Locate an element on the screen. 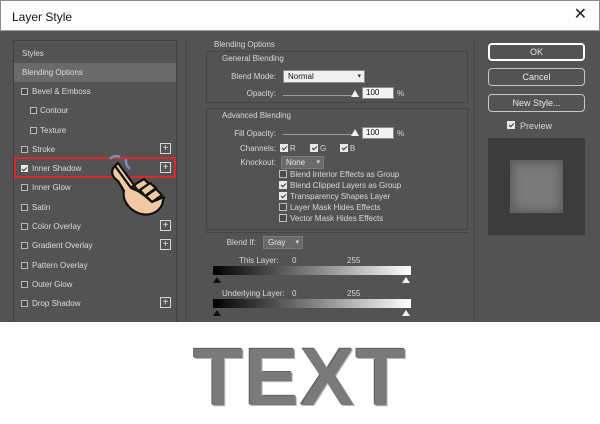 This screenshot has height=424, width=600. knockout-label: Knockout: is located at coordinates (258, 162).